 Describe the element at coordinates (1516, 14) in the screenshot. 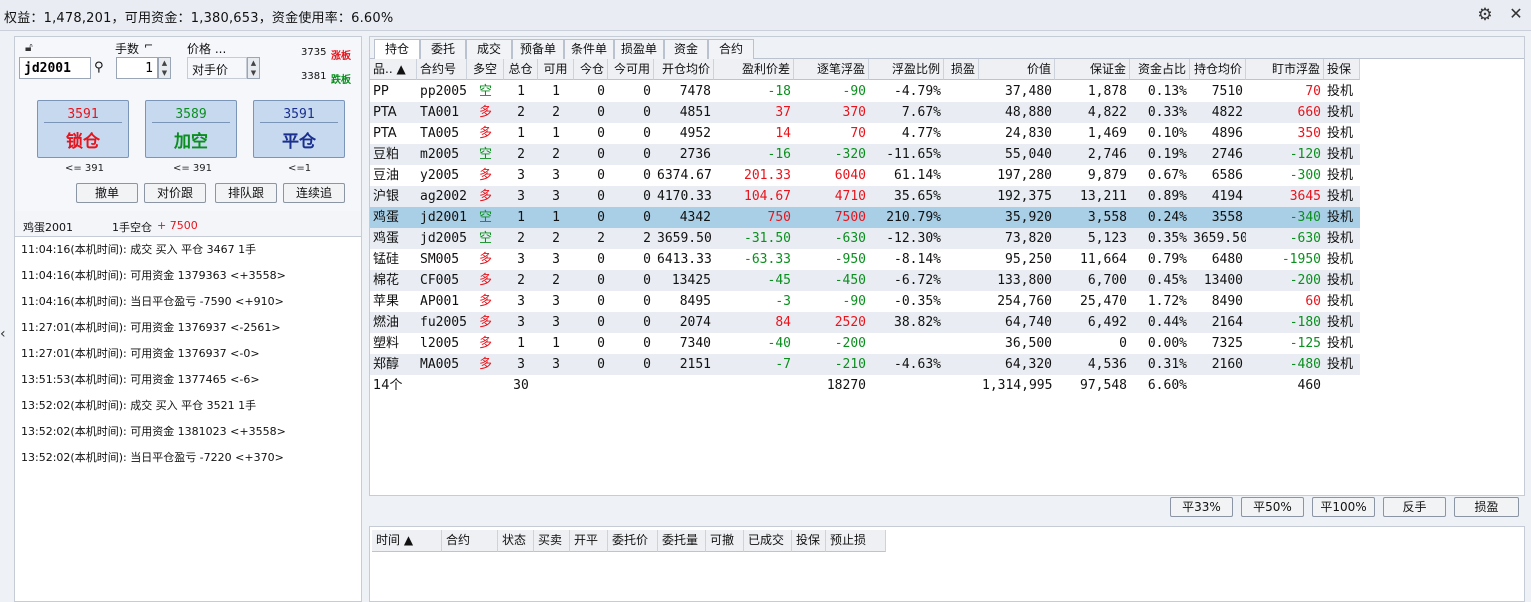

I see `close-icon: ✕` at that location.